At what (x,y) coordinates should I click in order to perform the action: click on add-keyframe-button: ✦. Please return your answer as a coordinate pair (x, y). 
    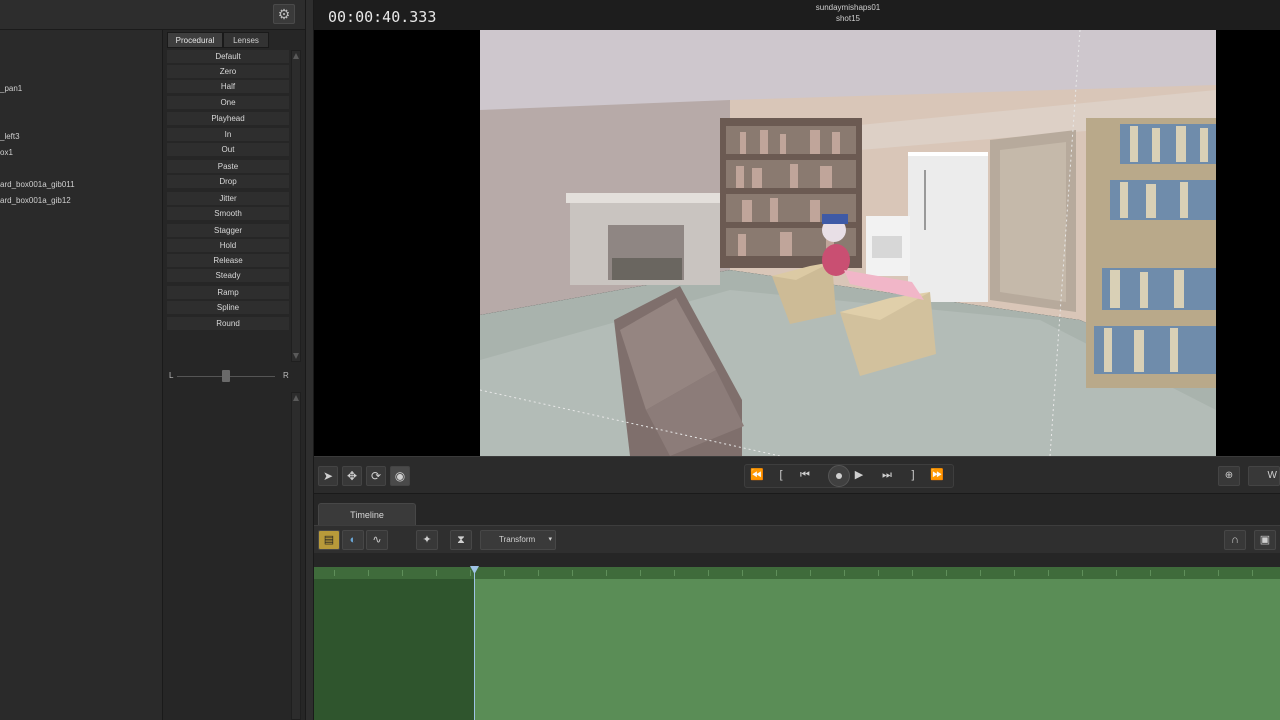
    Looking at the image, I should click on (427, 540).